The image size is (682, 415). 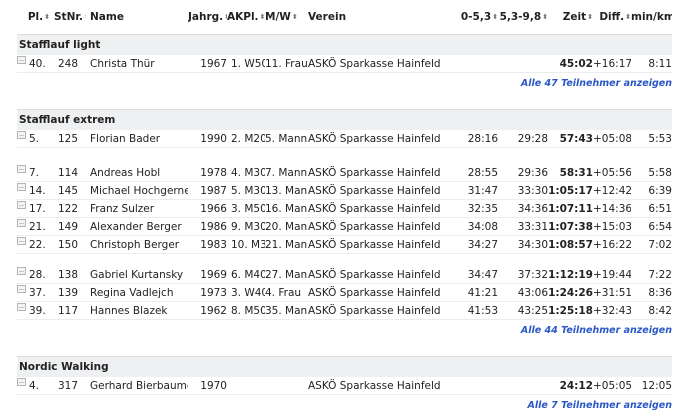 What do you see at coordinates (612, 293) in the screenshot?
I see `cell-diff: +31:51` at bounding box center [612, 293].